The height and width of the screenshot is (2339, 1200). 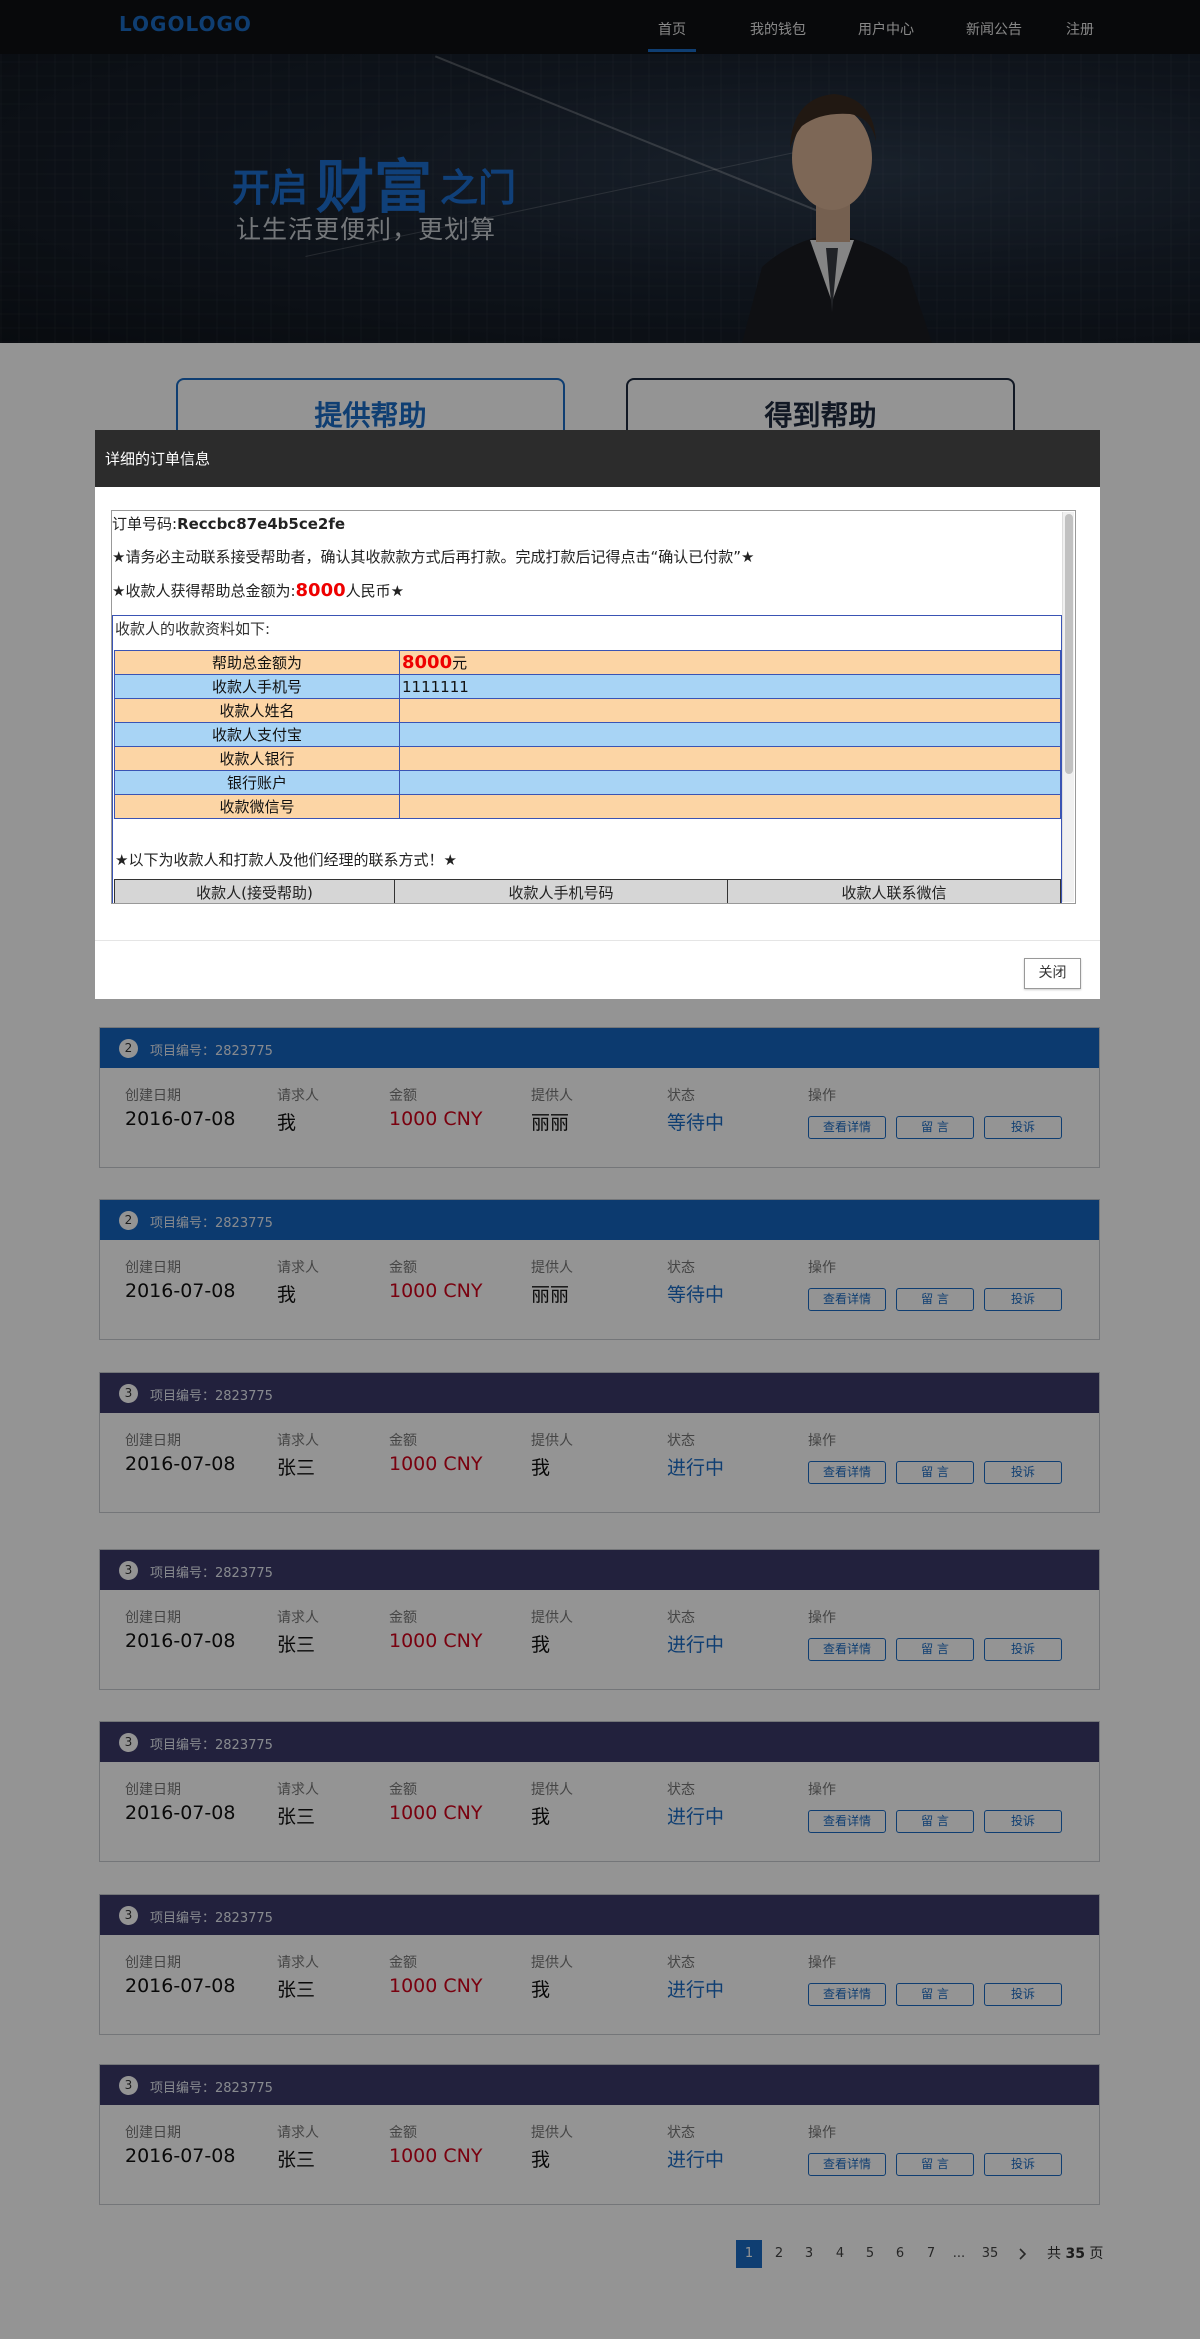 I want to click on table-row: 收款人手机号 1111111, so click(x=587, y=686).